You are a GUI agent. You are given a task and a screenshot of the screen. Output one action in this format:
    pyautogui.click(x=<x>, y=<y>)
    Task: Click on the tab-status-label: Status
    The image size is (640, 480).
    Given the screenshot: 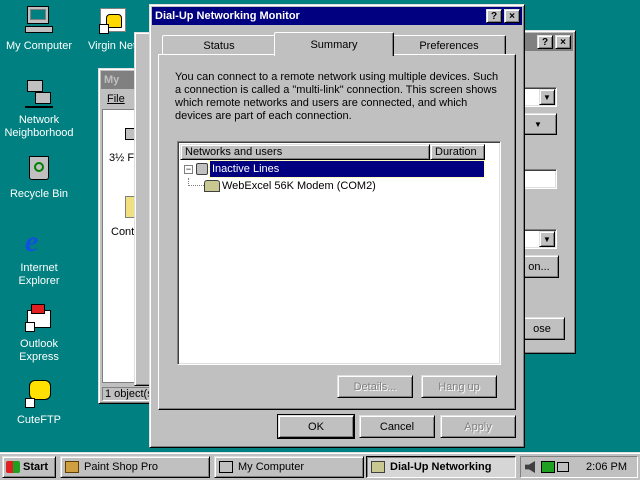 What is the action you would take?
    pyautogui.click(x=219, y=45)
    